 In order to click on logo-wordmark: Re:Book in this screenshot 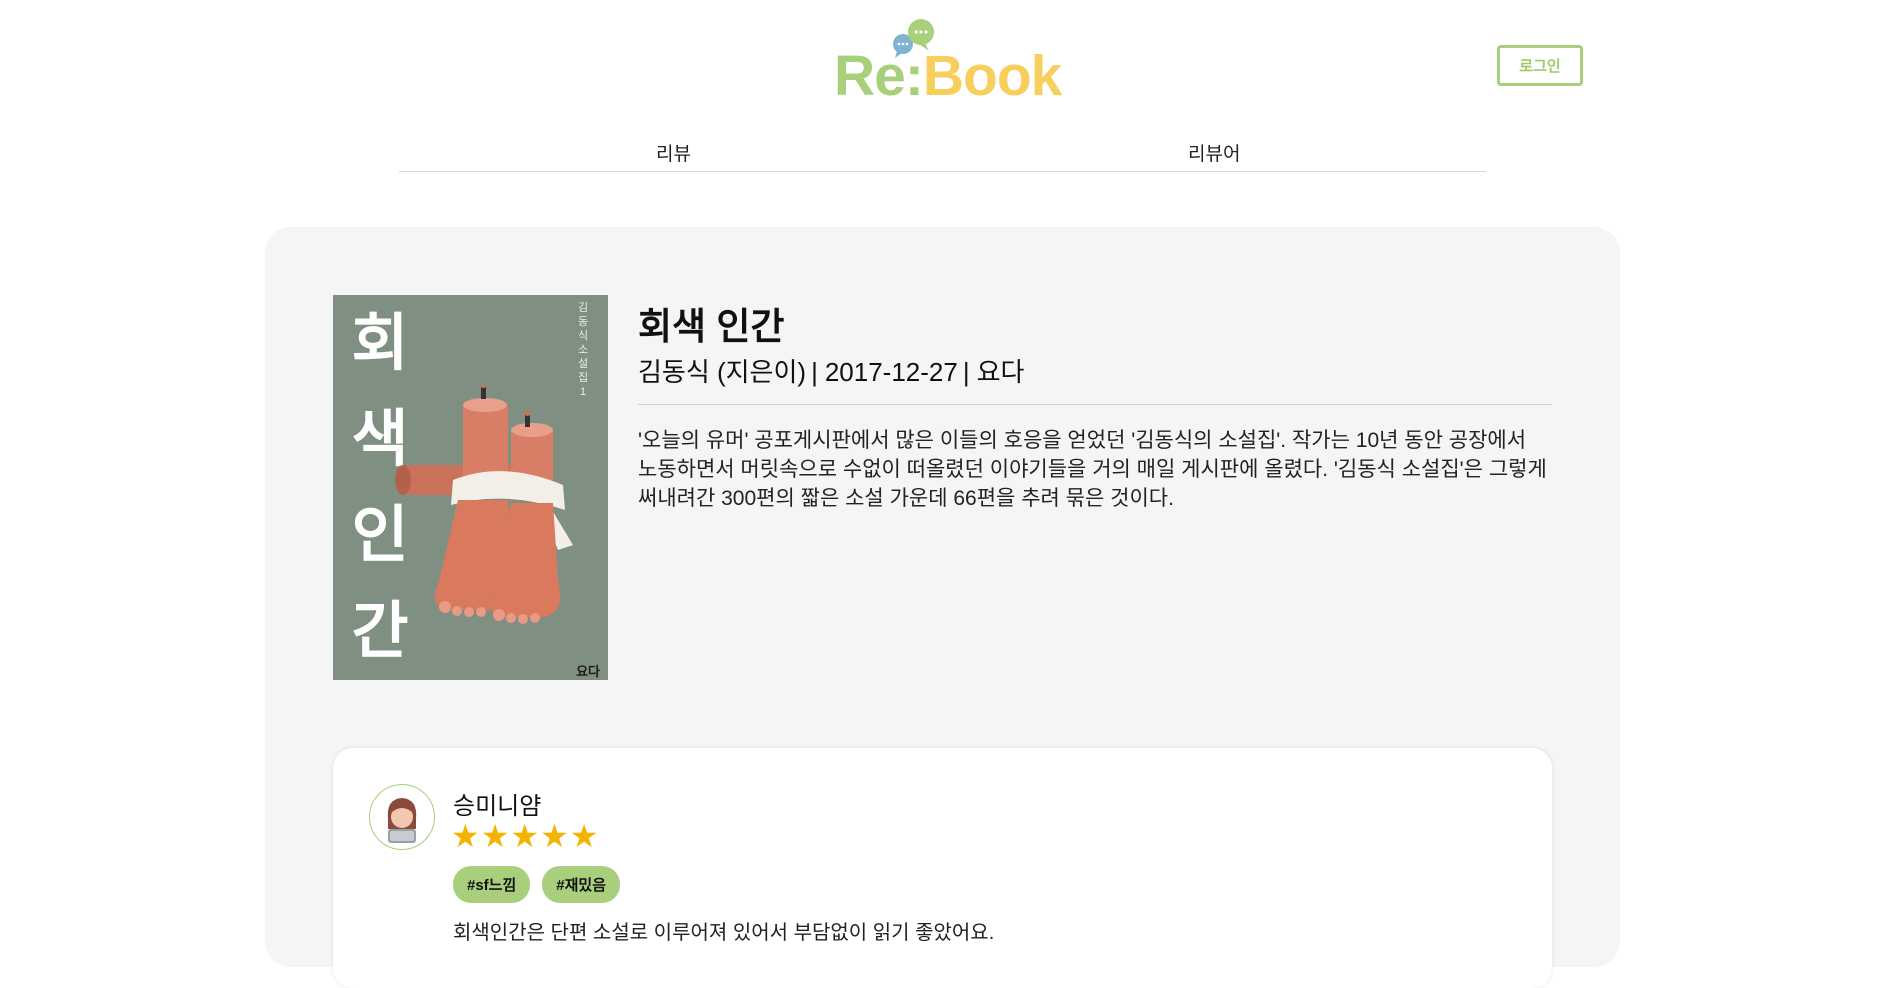, I will do `click(948, 76)`.